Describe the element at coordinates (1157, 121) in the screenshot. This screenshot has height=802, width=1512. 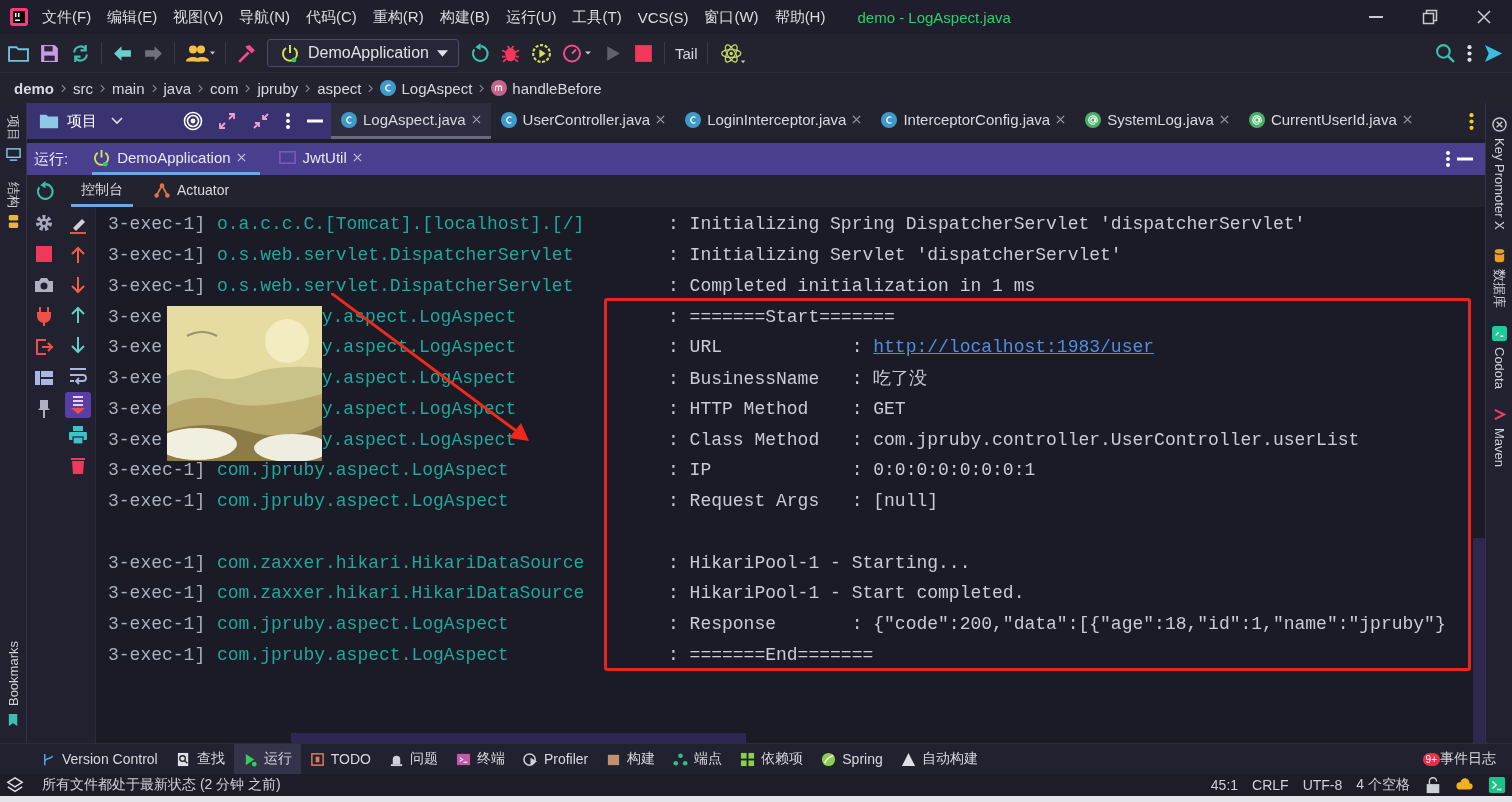
I see `editor-tab: SystemLog.java` at that location.